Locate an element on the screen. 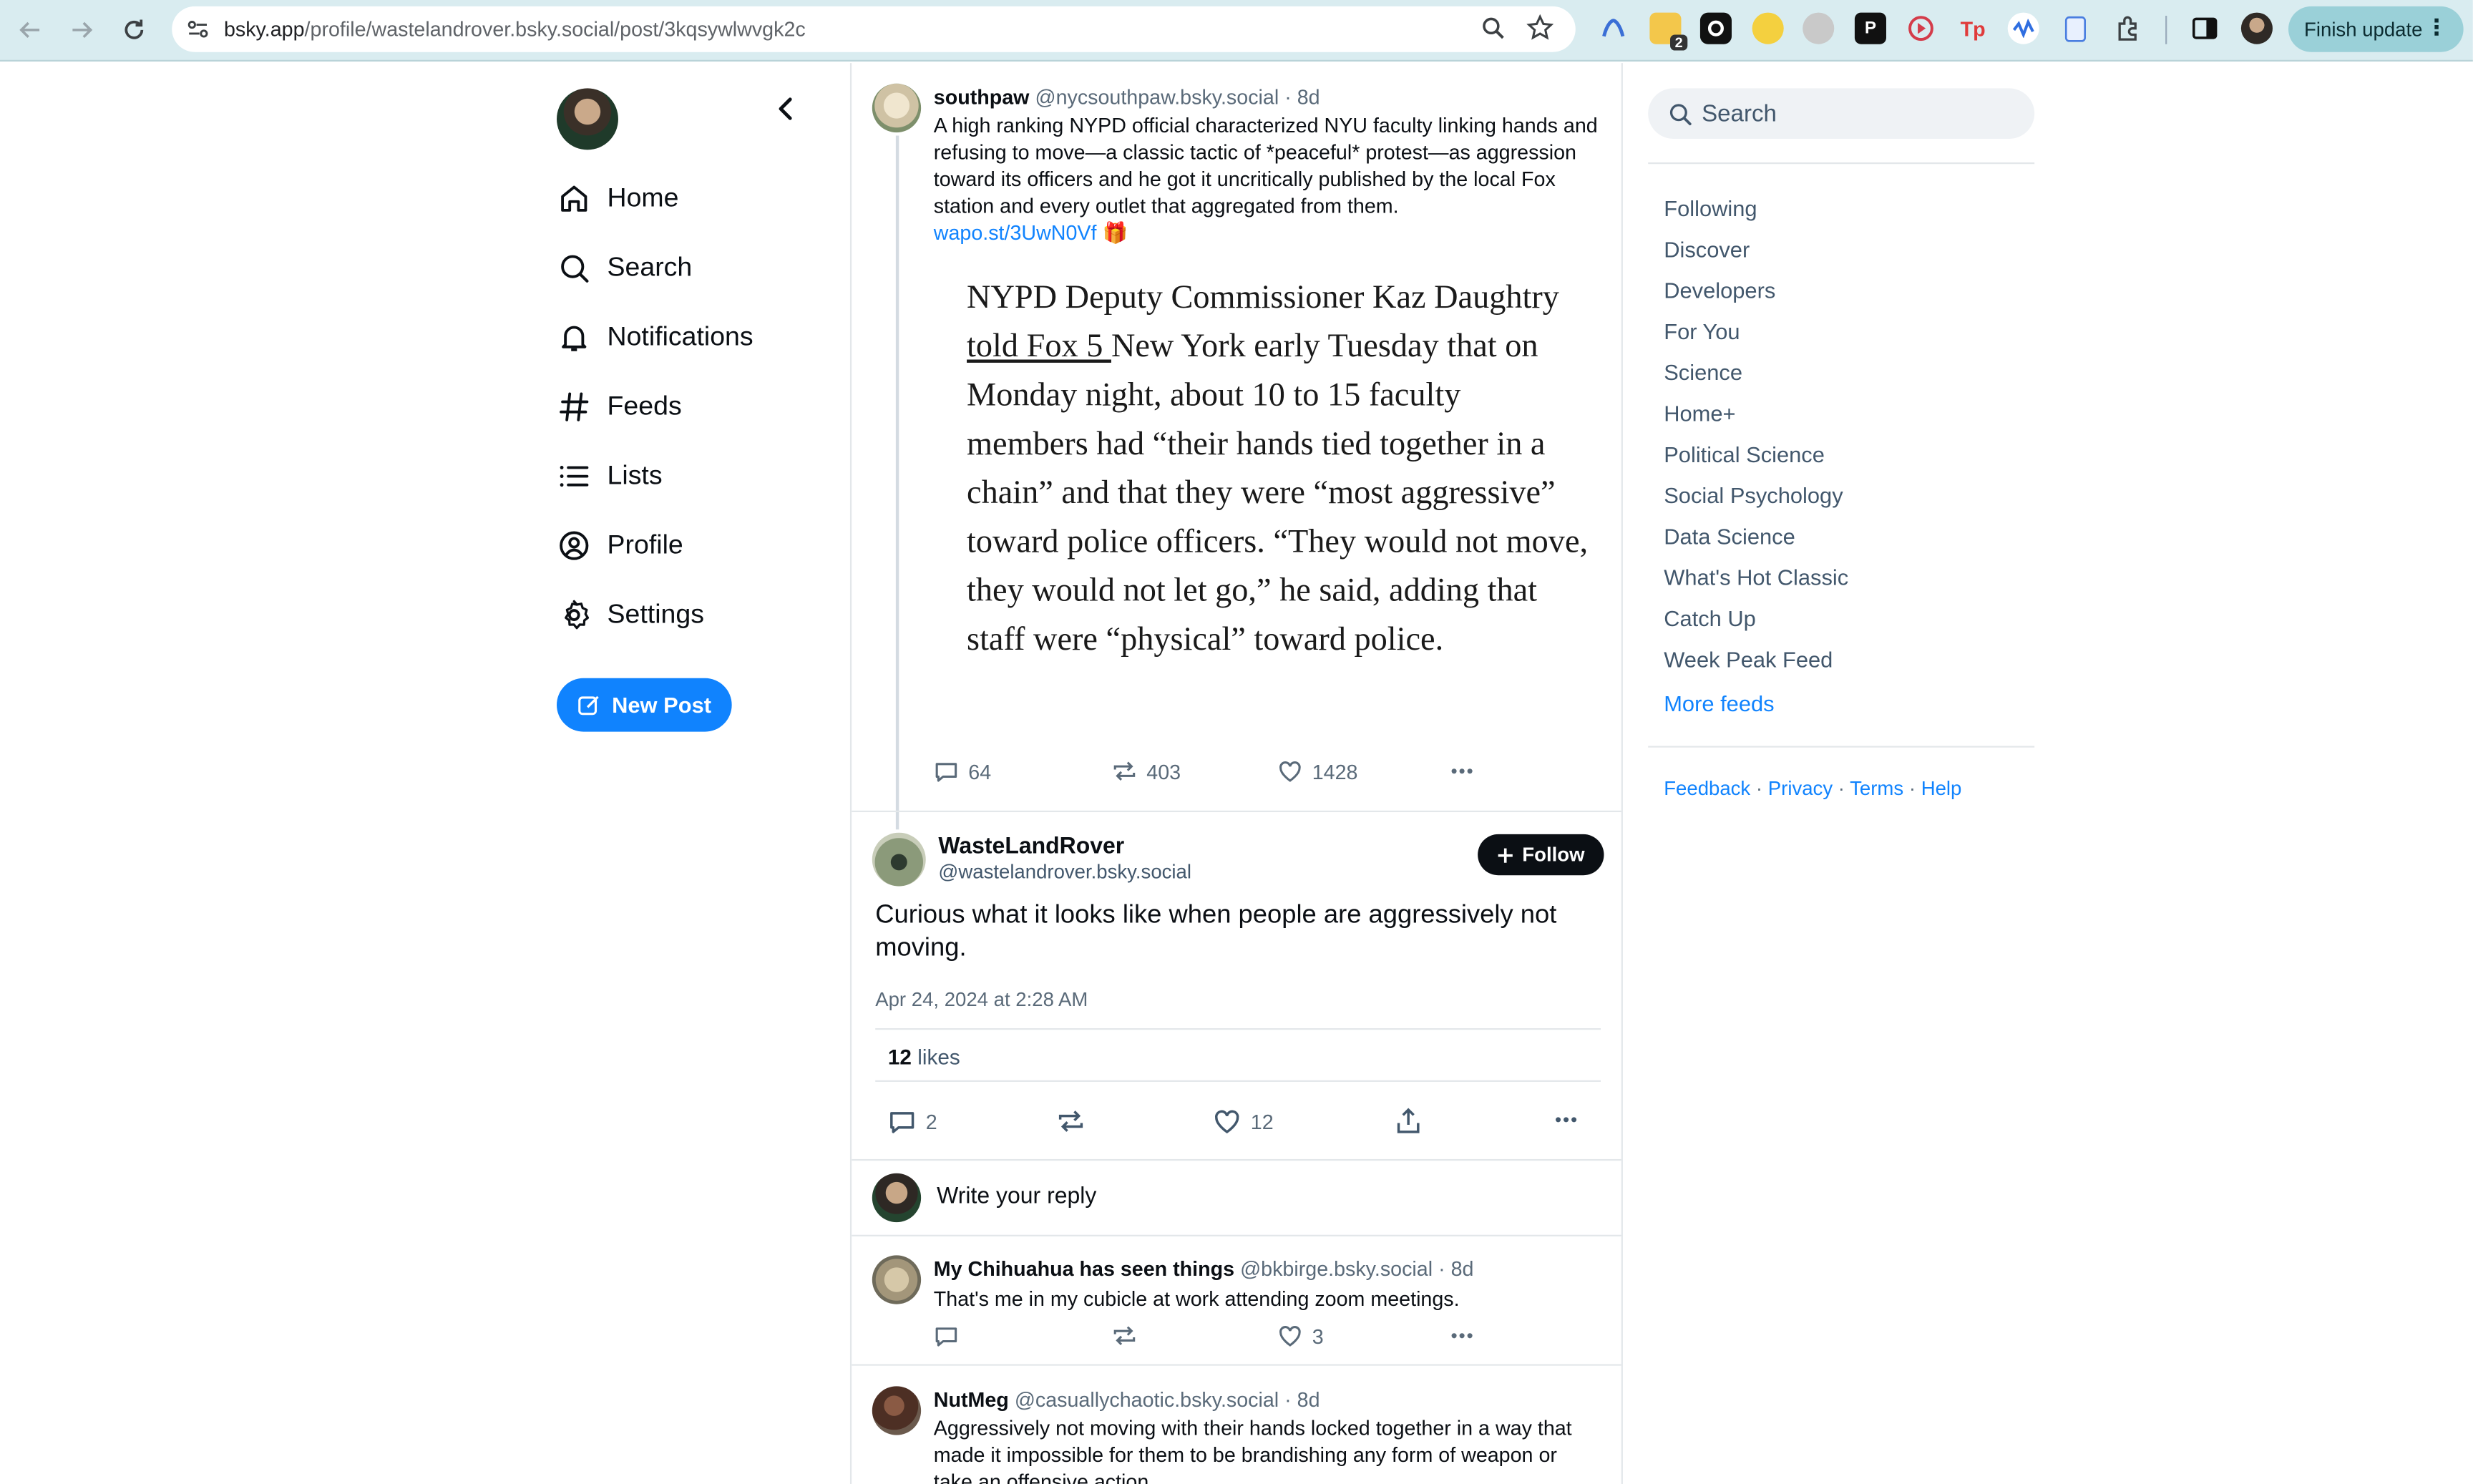 Image resolution: width=2473 pixels, height=1484 pixels. thread-line is located at coordinates (897, 482).